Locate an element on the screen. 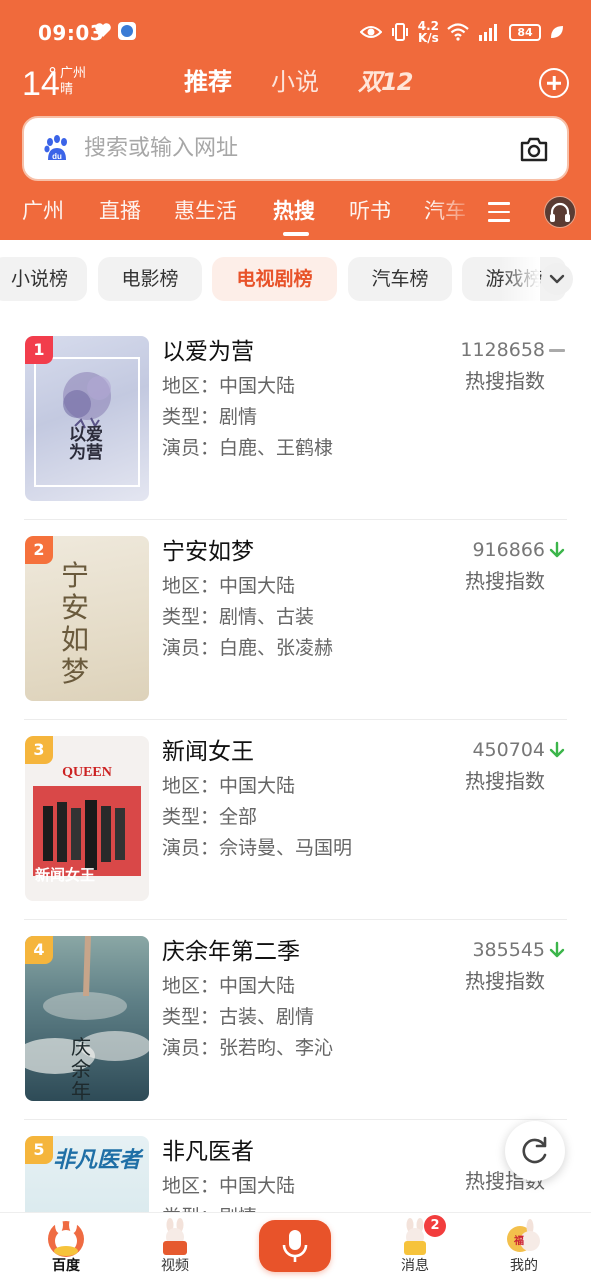  channel-bar: 广州 直播 惠生活 热搜 听书 汽车 is located at coordinates (295, 215).